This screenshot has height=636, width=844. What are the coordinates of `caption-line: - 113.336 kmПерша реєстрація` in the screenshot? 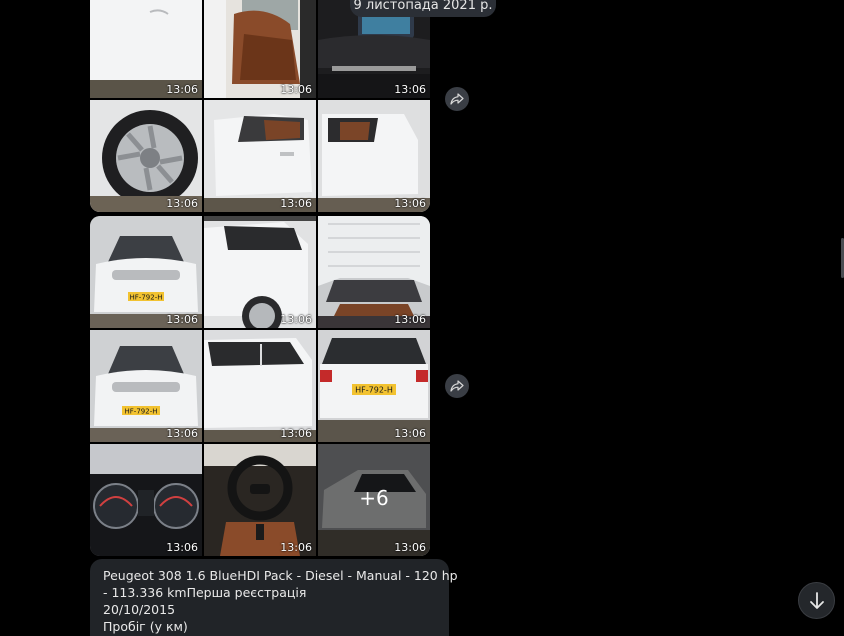 It's located at (205, 592).